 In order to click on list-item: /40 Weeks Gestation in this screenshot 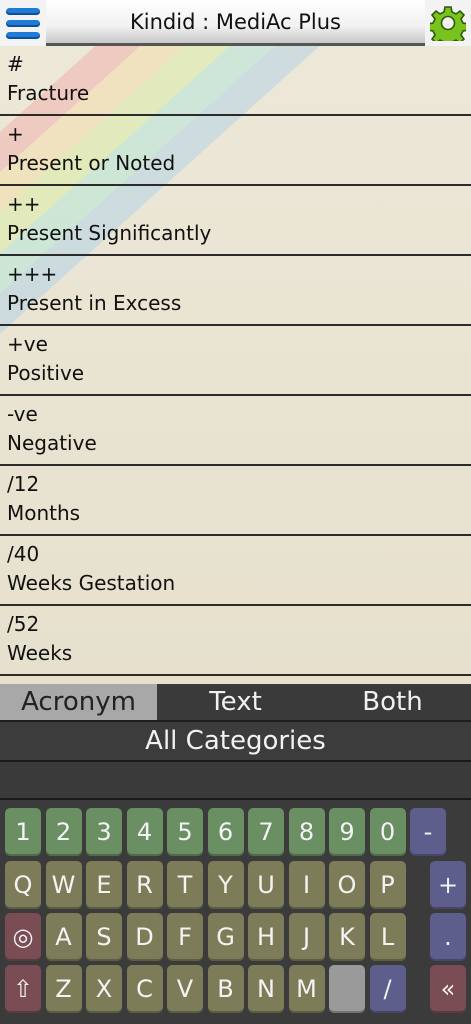, I will do `click(235, 571)`.